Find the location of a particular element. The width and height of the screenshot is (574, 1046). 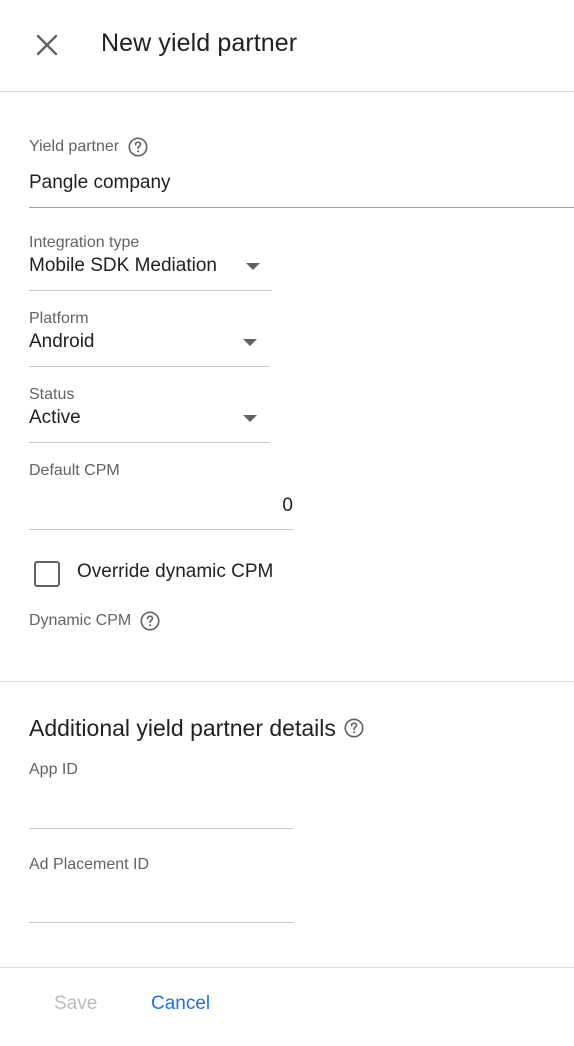

platform-value: Android is located at coordinates (62, 341).